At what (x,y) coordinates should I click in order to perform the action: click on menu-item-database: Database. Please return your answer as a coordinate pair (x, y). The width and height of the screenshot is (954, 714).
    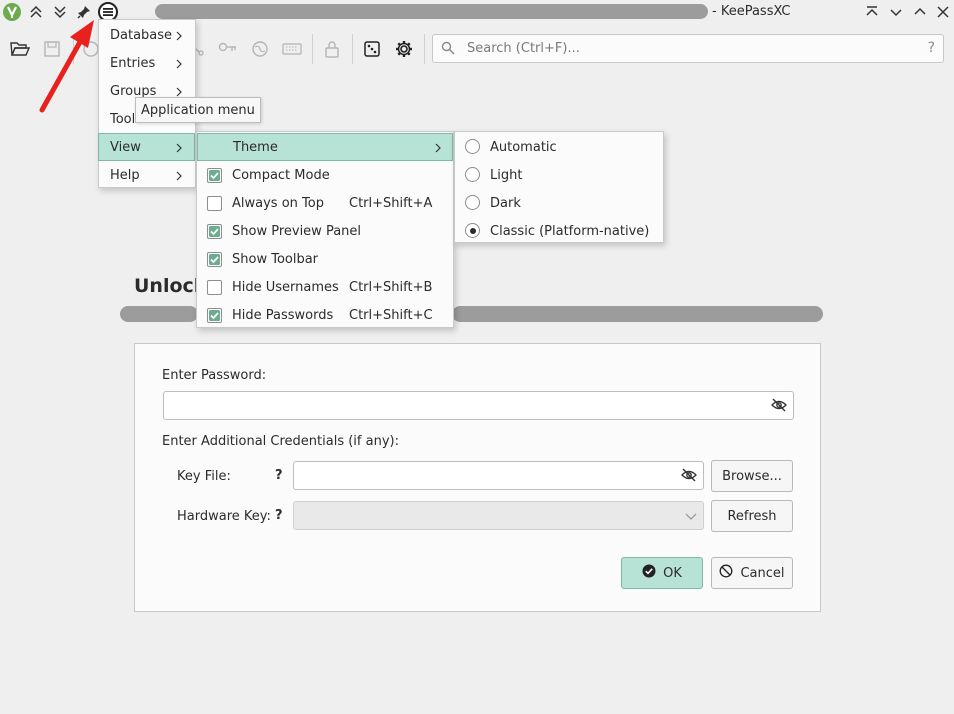
    Looking at the image, I should click on (147, 35).